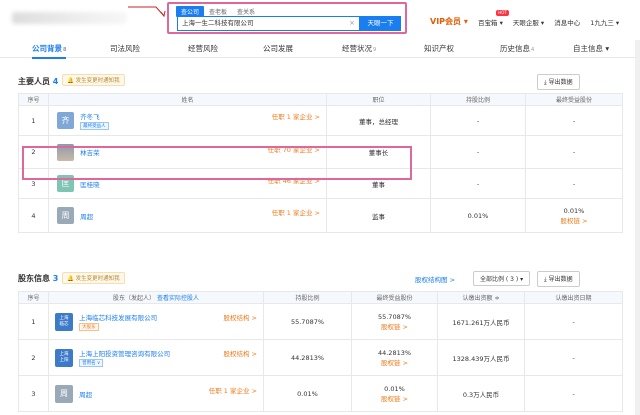  I want to click on capital-cell: 1328.439万人民币, so click(481, 357).